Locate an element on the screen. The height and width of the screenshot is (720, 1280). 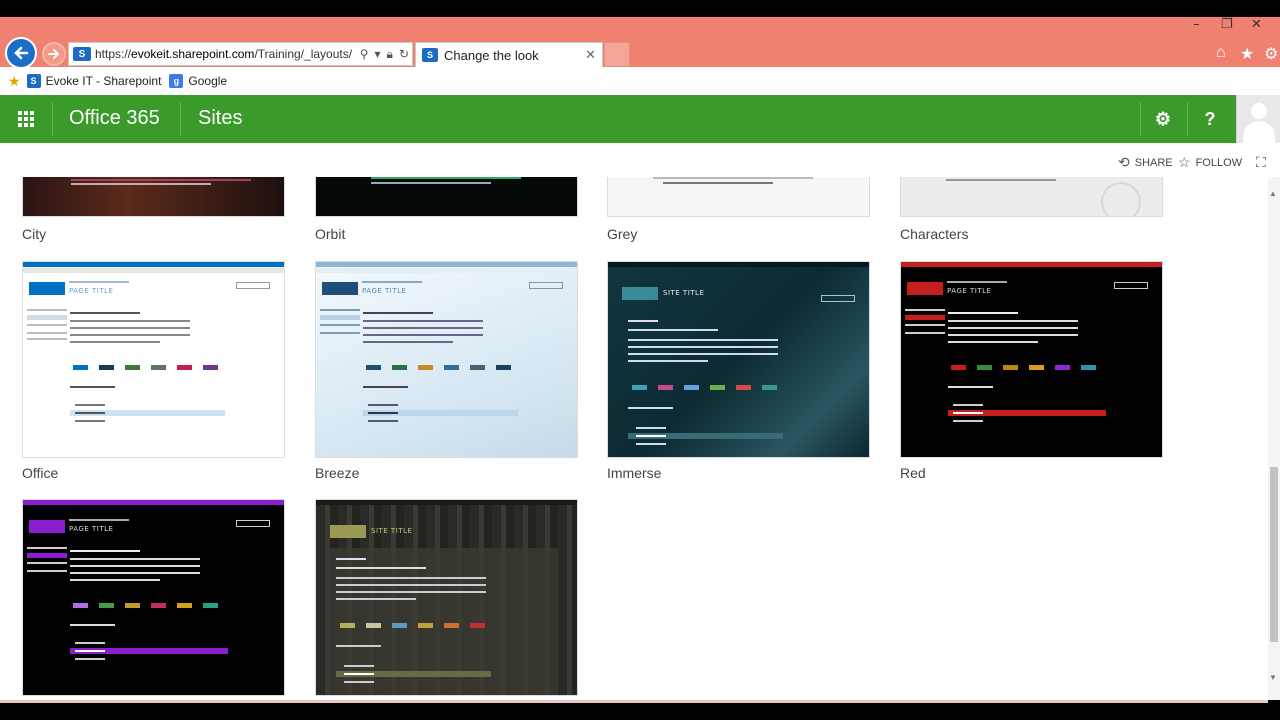
theme-label-grey: Grey is located at coordinates (622, 234).